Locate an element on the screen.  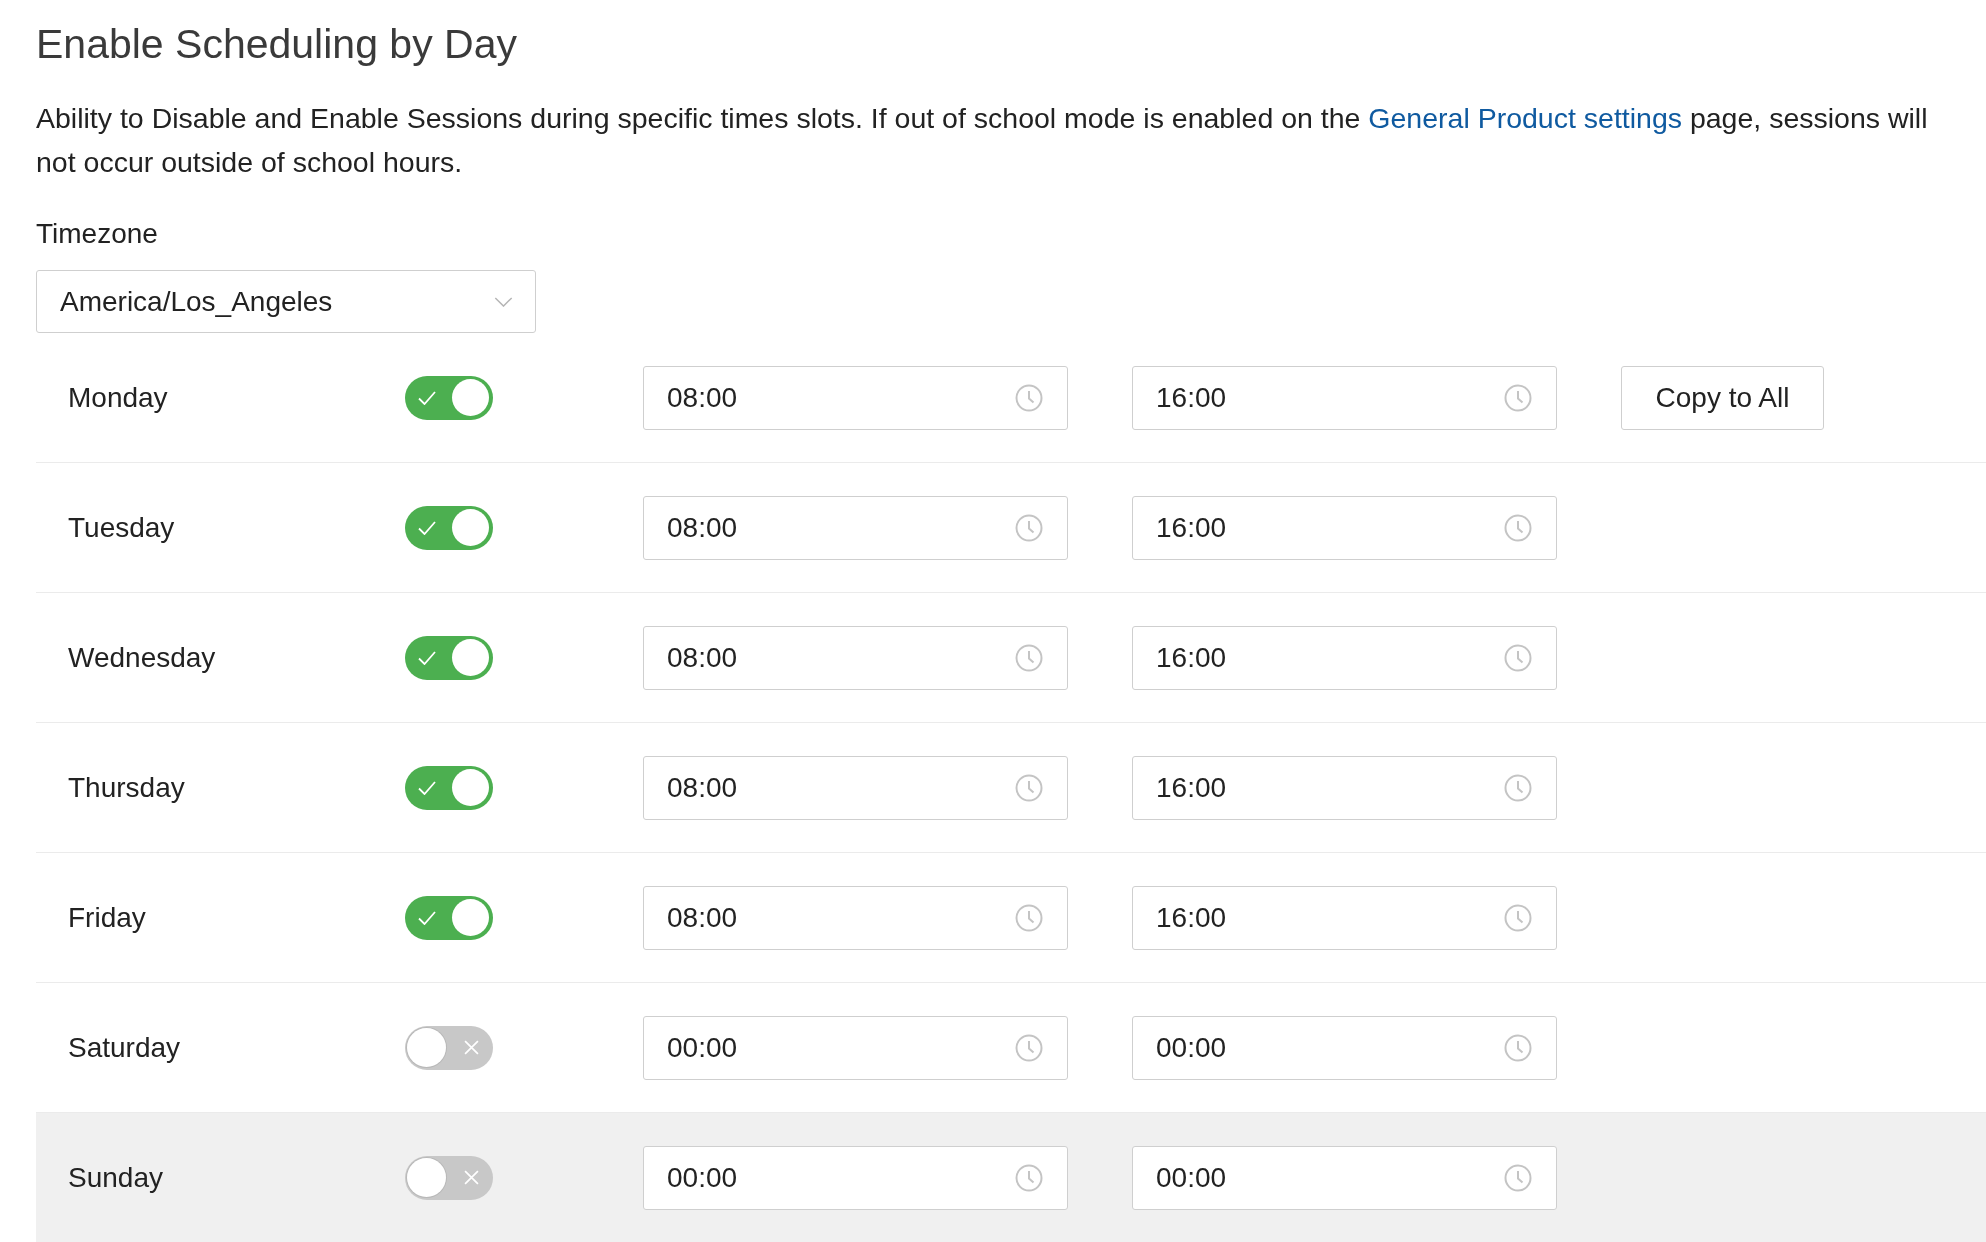
day-label: Friday is located at coordinates (107, 917).